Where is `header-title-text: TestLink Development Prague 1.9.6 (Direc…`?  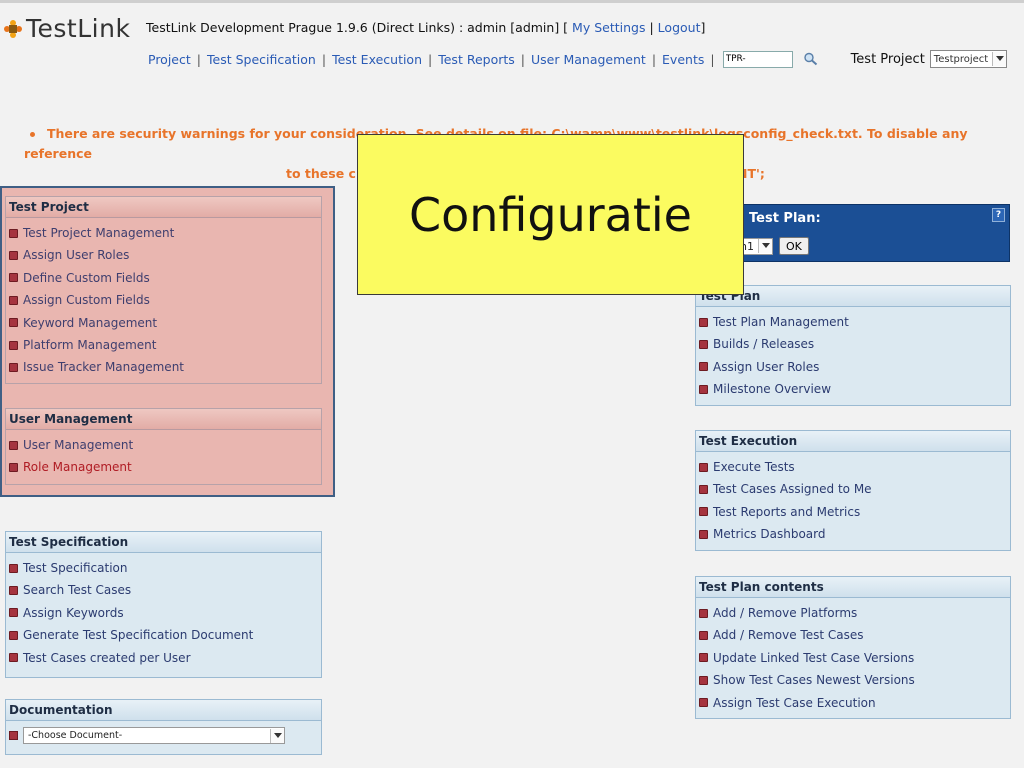
header-title-text: TestLink Development Prague 1.9.6 (Direc… is located at coordinates (357, 27).